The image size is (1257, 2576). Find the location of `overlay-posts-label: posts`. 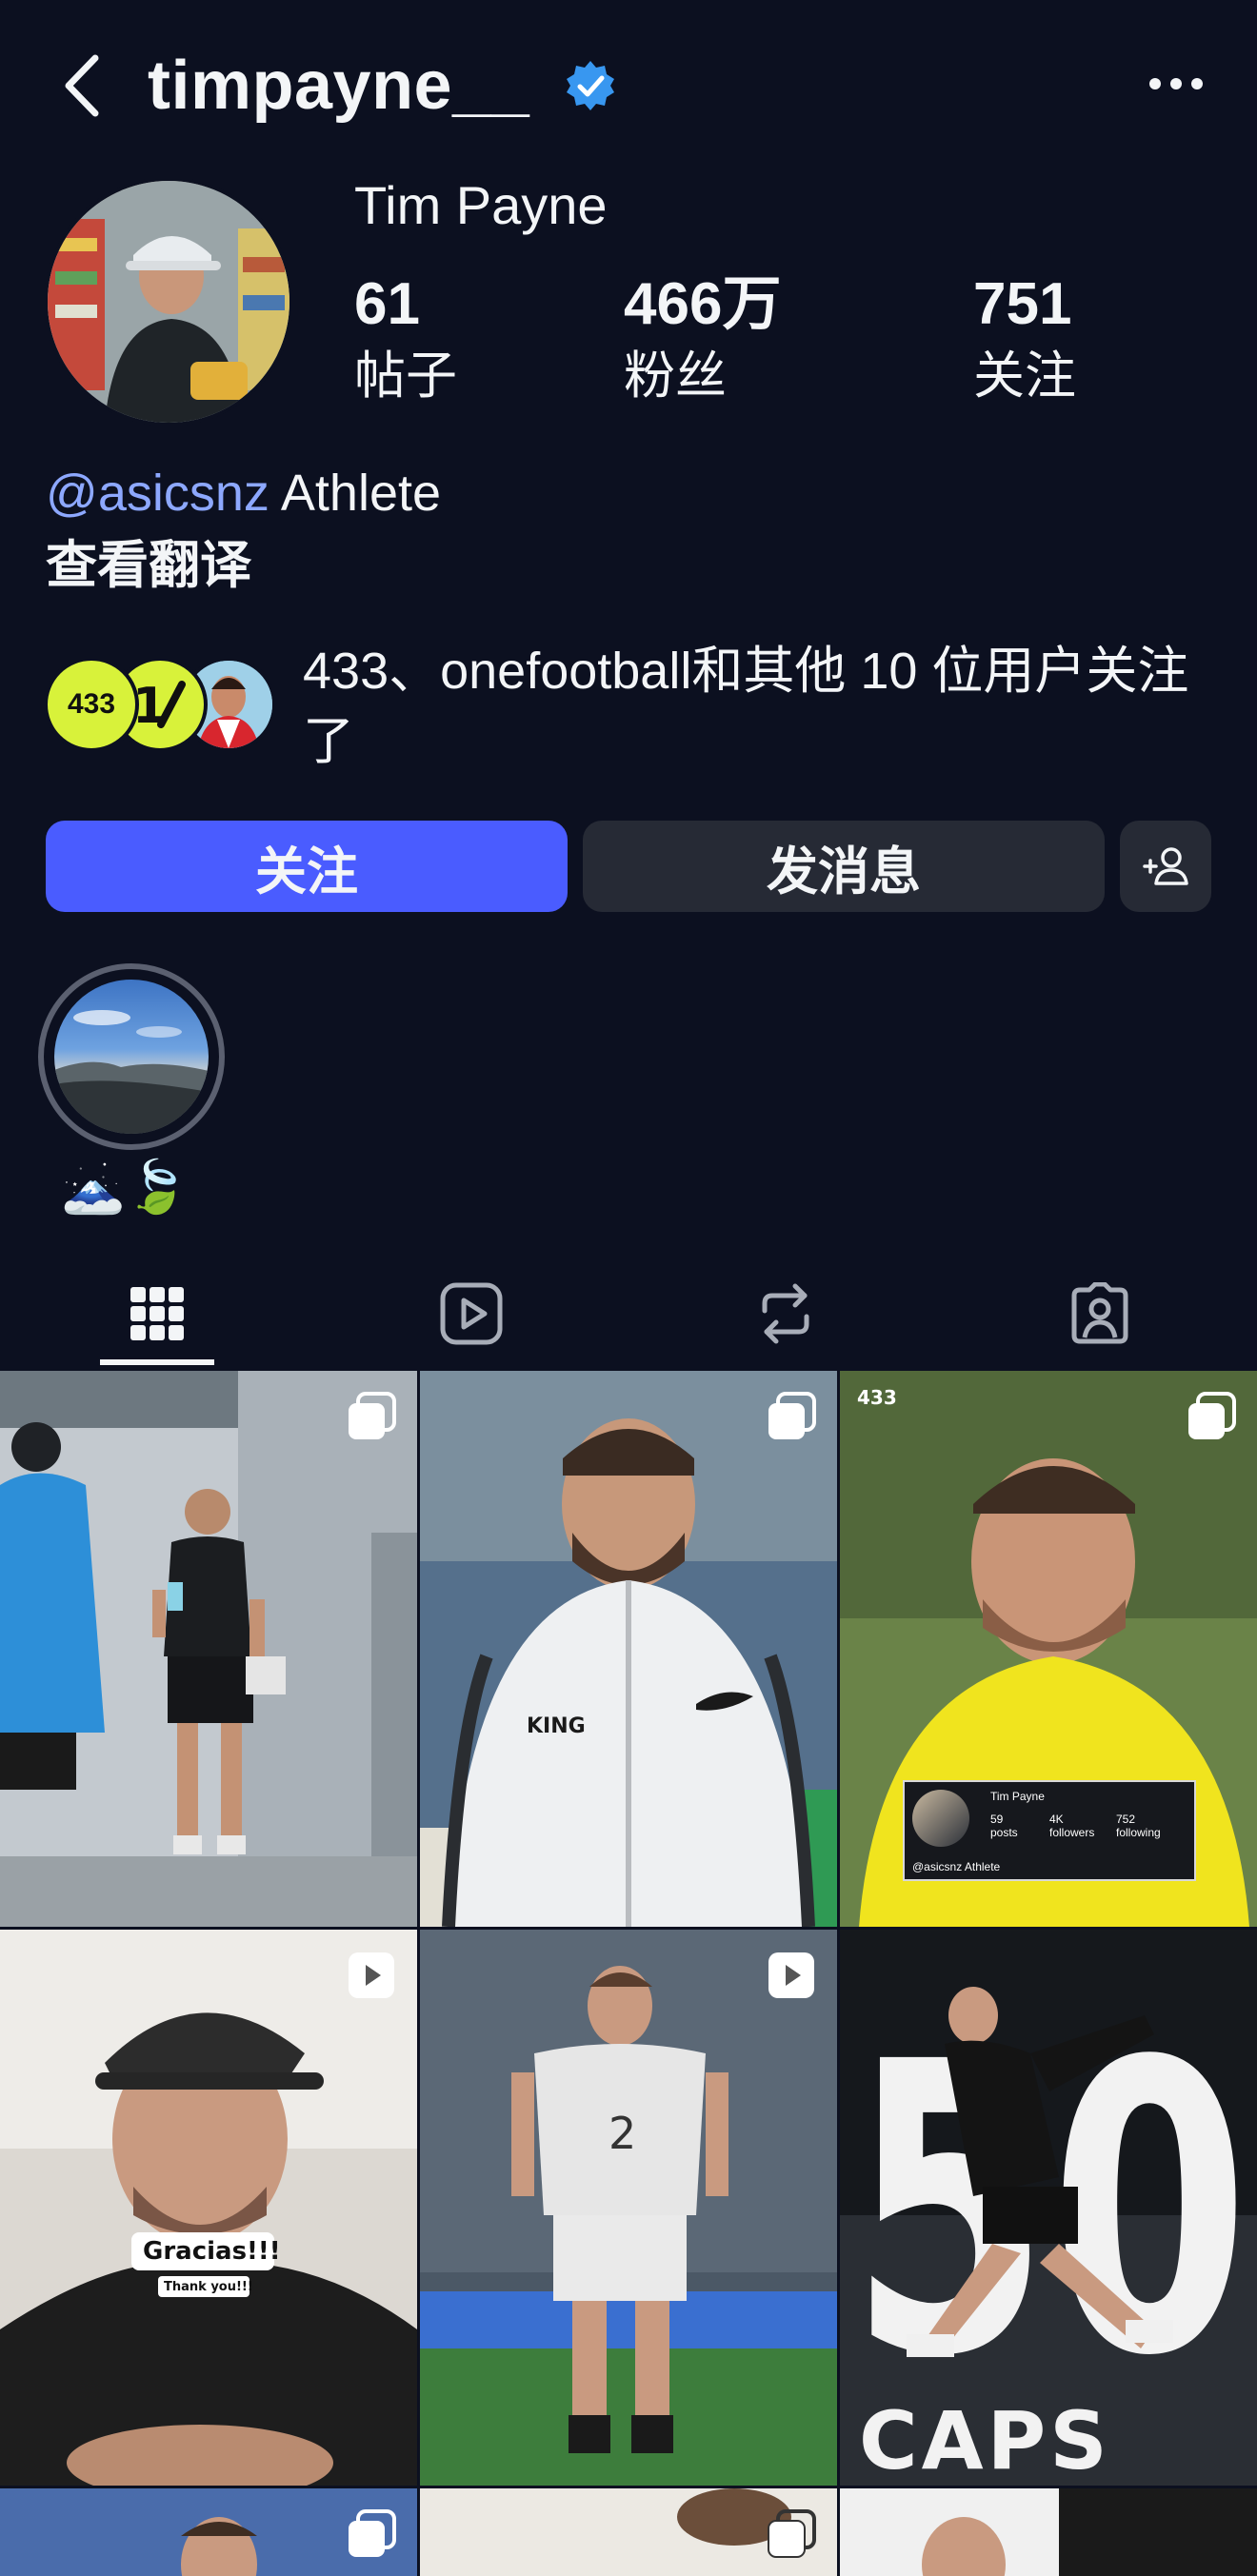

overlay-posts-label: posts is located at coordinates (1004, 1832).